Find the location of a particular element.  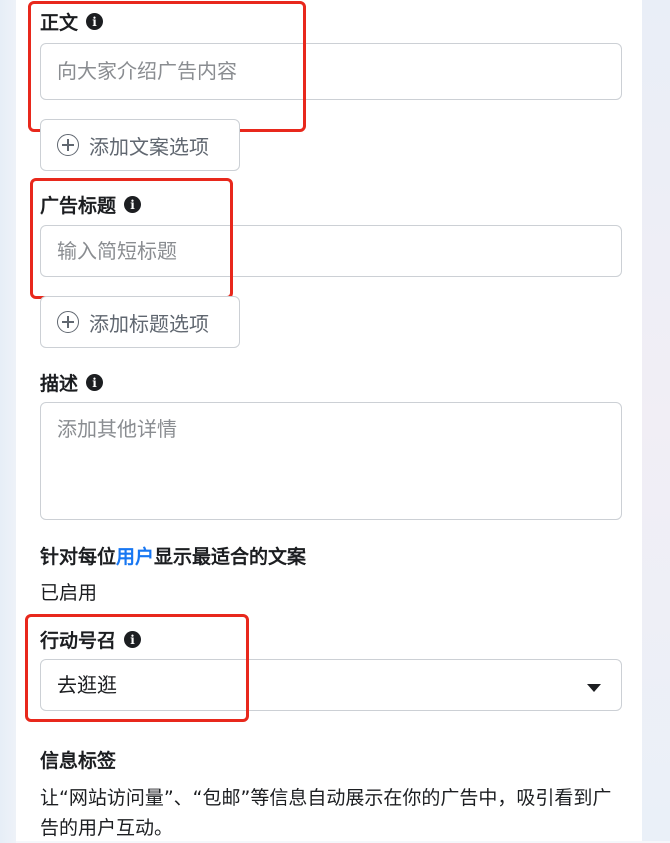

optimize-status: 已启用 is located at coordinates (69, 593).